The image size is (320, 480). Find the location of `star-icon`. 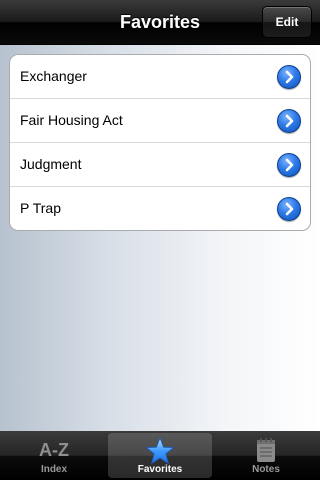

star-icon is located at coordinates (160, 450).